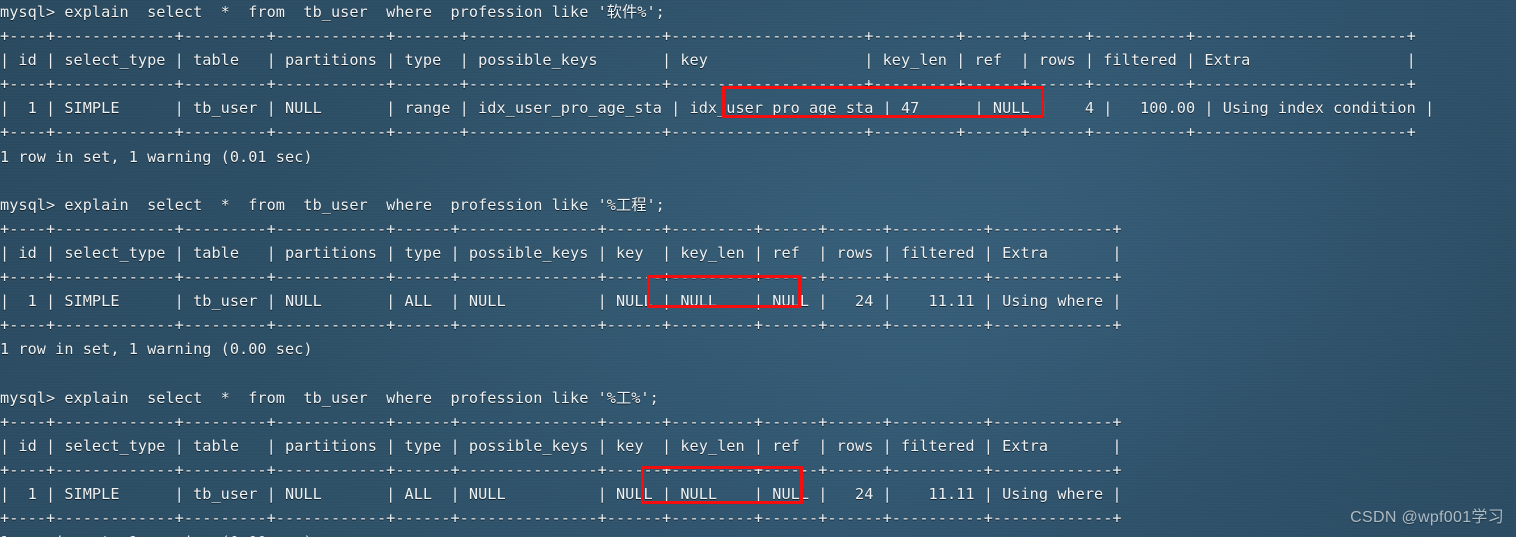  What do you see at coordinates (156, 156) in the screenshot?
I see `terminal-line: 1 row in set, 1 warning (0.01 sec)` at bounding box center [156, 156].